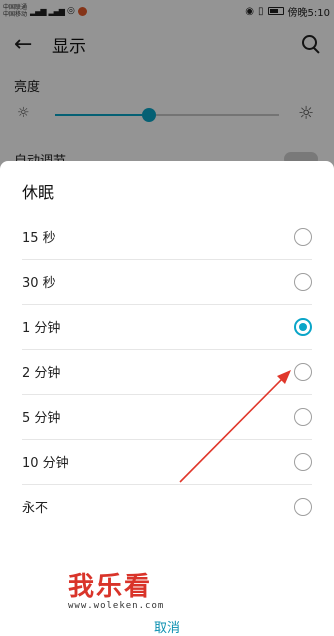 This screenshot has width=334, height=636. I want to click on option-label: 永不, so click(35, 508).